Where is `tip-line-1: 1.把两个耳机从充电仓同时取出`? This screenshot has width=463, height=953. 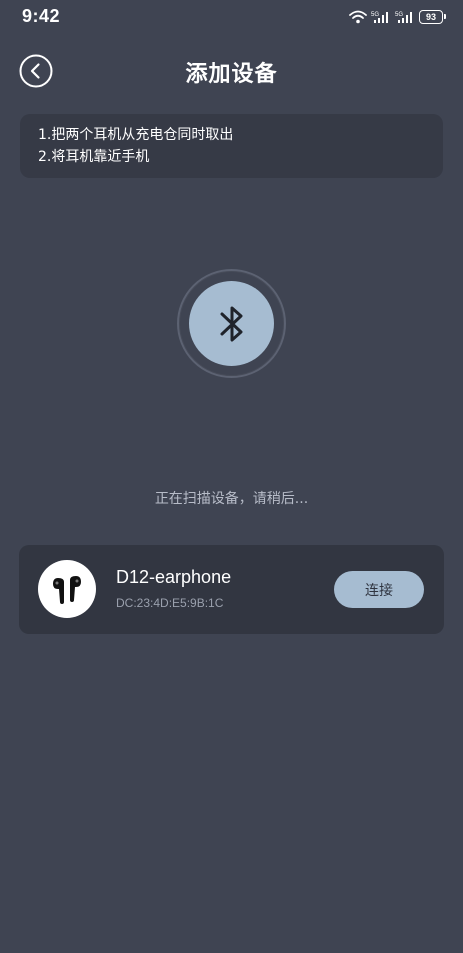
tip-line-1: 1.把两个耳机从充电仓同时取出 is located at coordinates (136, 135).